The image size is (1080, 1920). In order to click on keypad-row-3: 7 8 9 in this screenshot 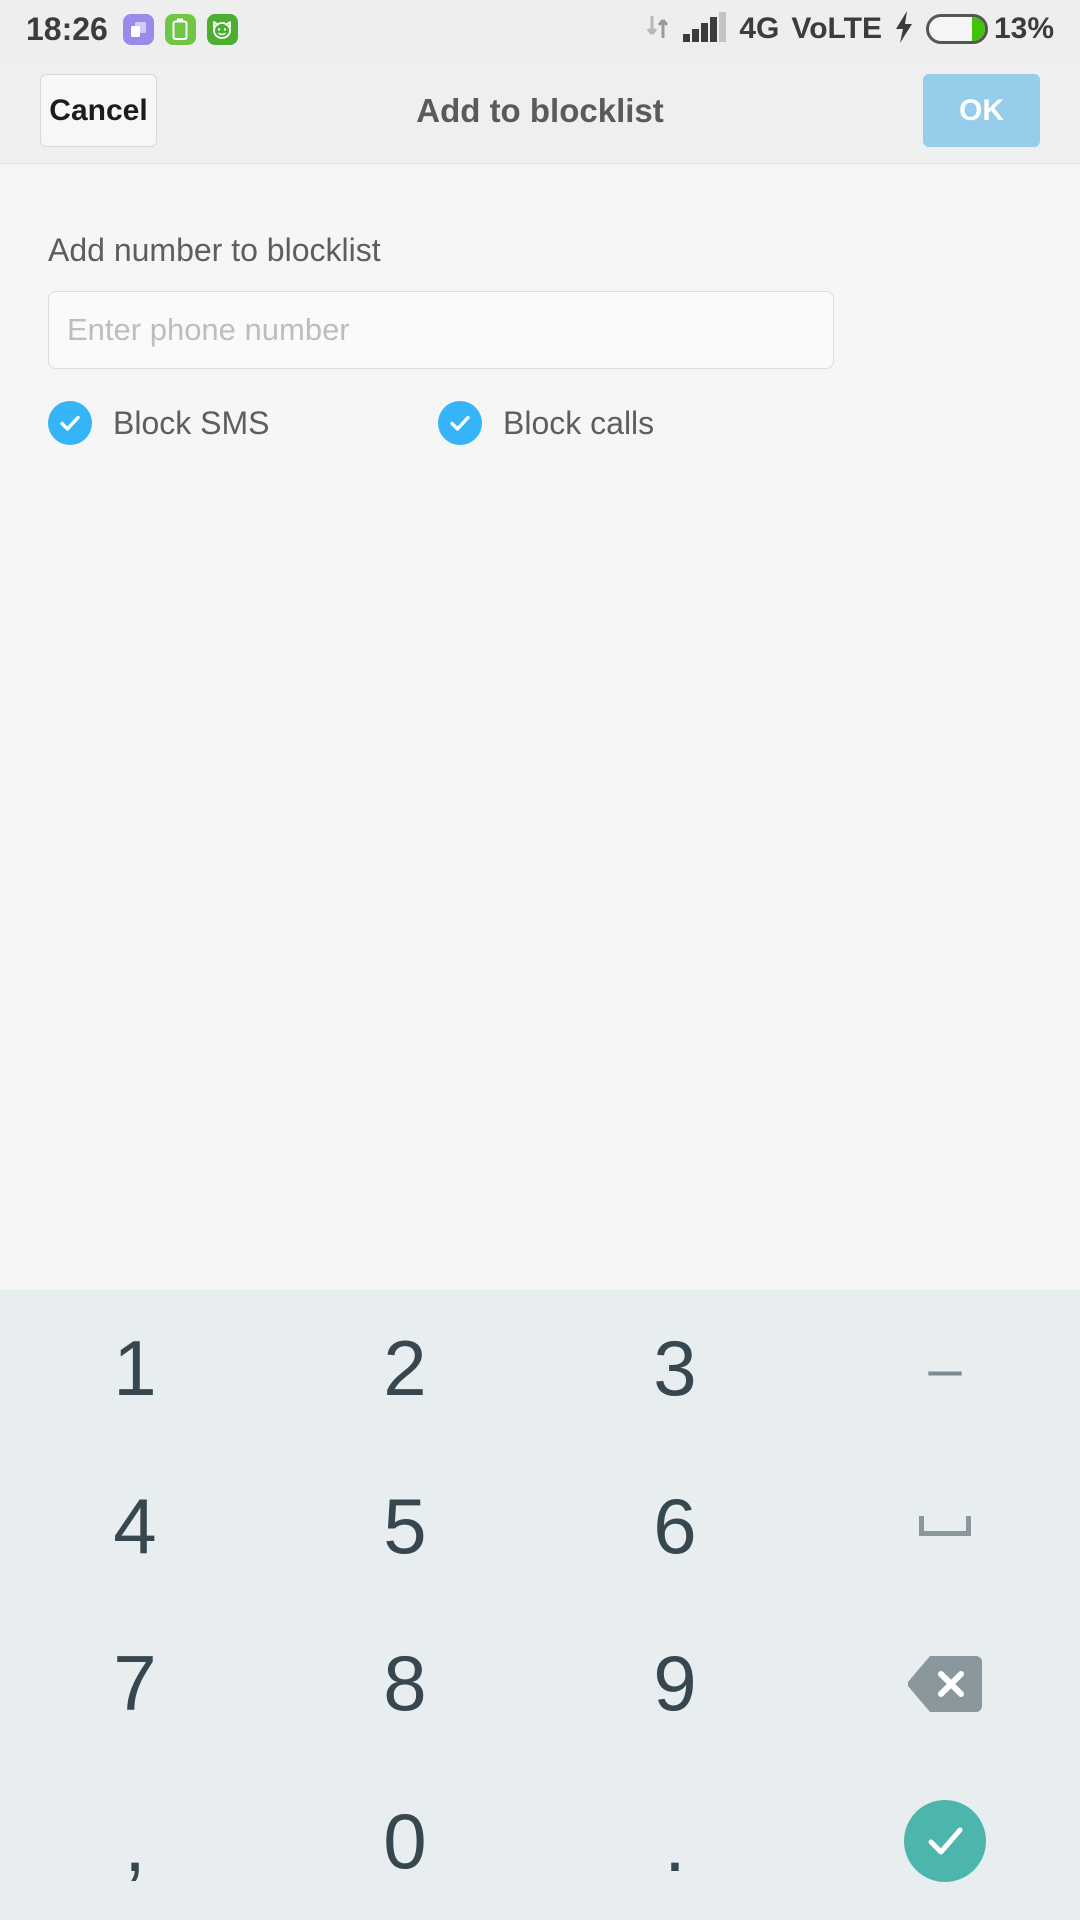, I will do `click(540, 1684)`.